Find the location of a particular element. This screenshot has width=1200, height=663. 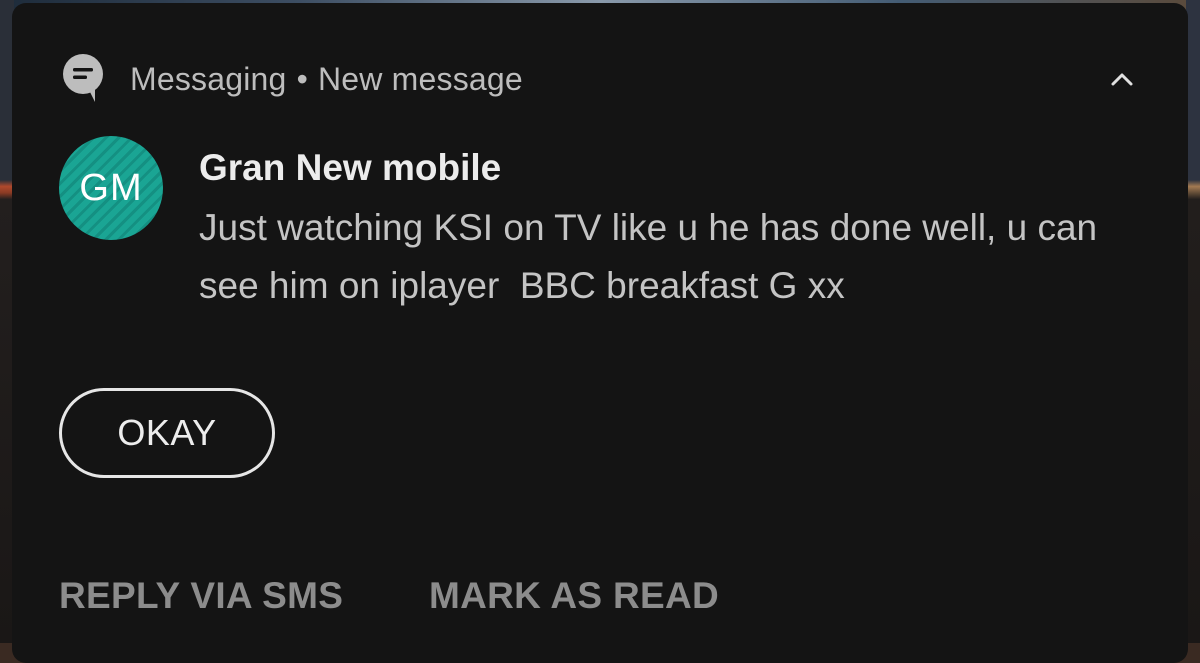

app-name: Messaging is located at coordinates (208, 78).